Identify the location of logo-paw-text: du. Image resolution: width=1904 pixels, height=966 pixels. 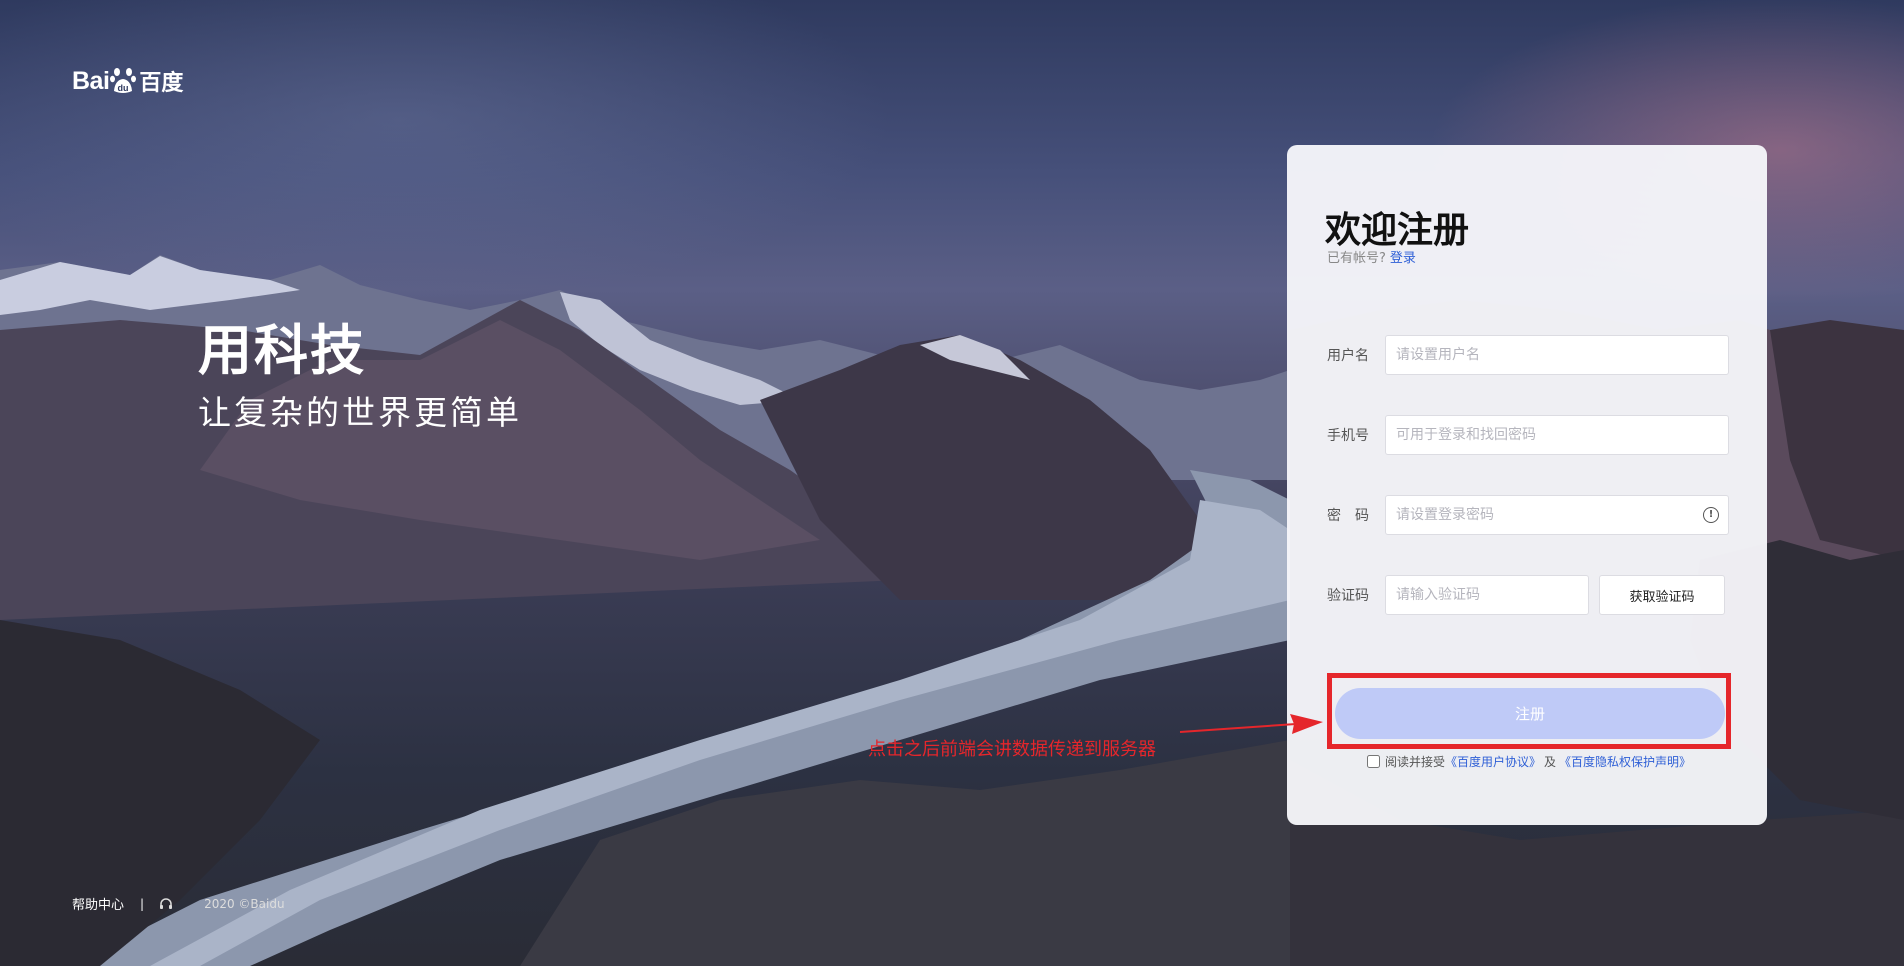
(123, 88).